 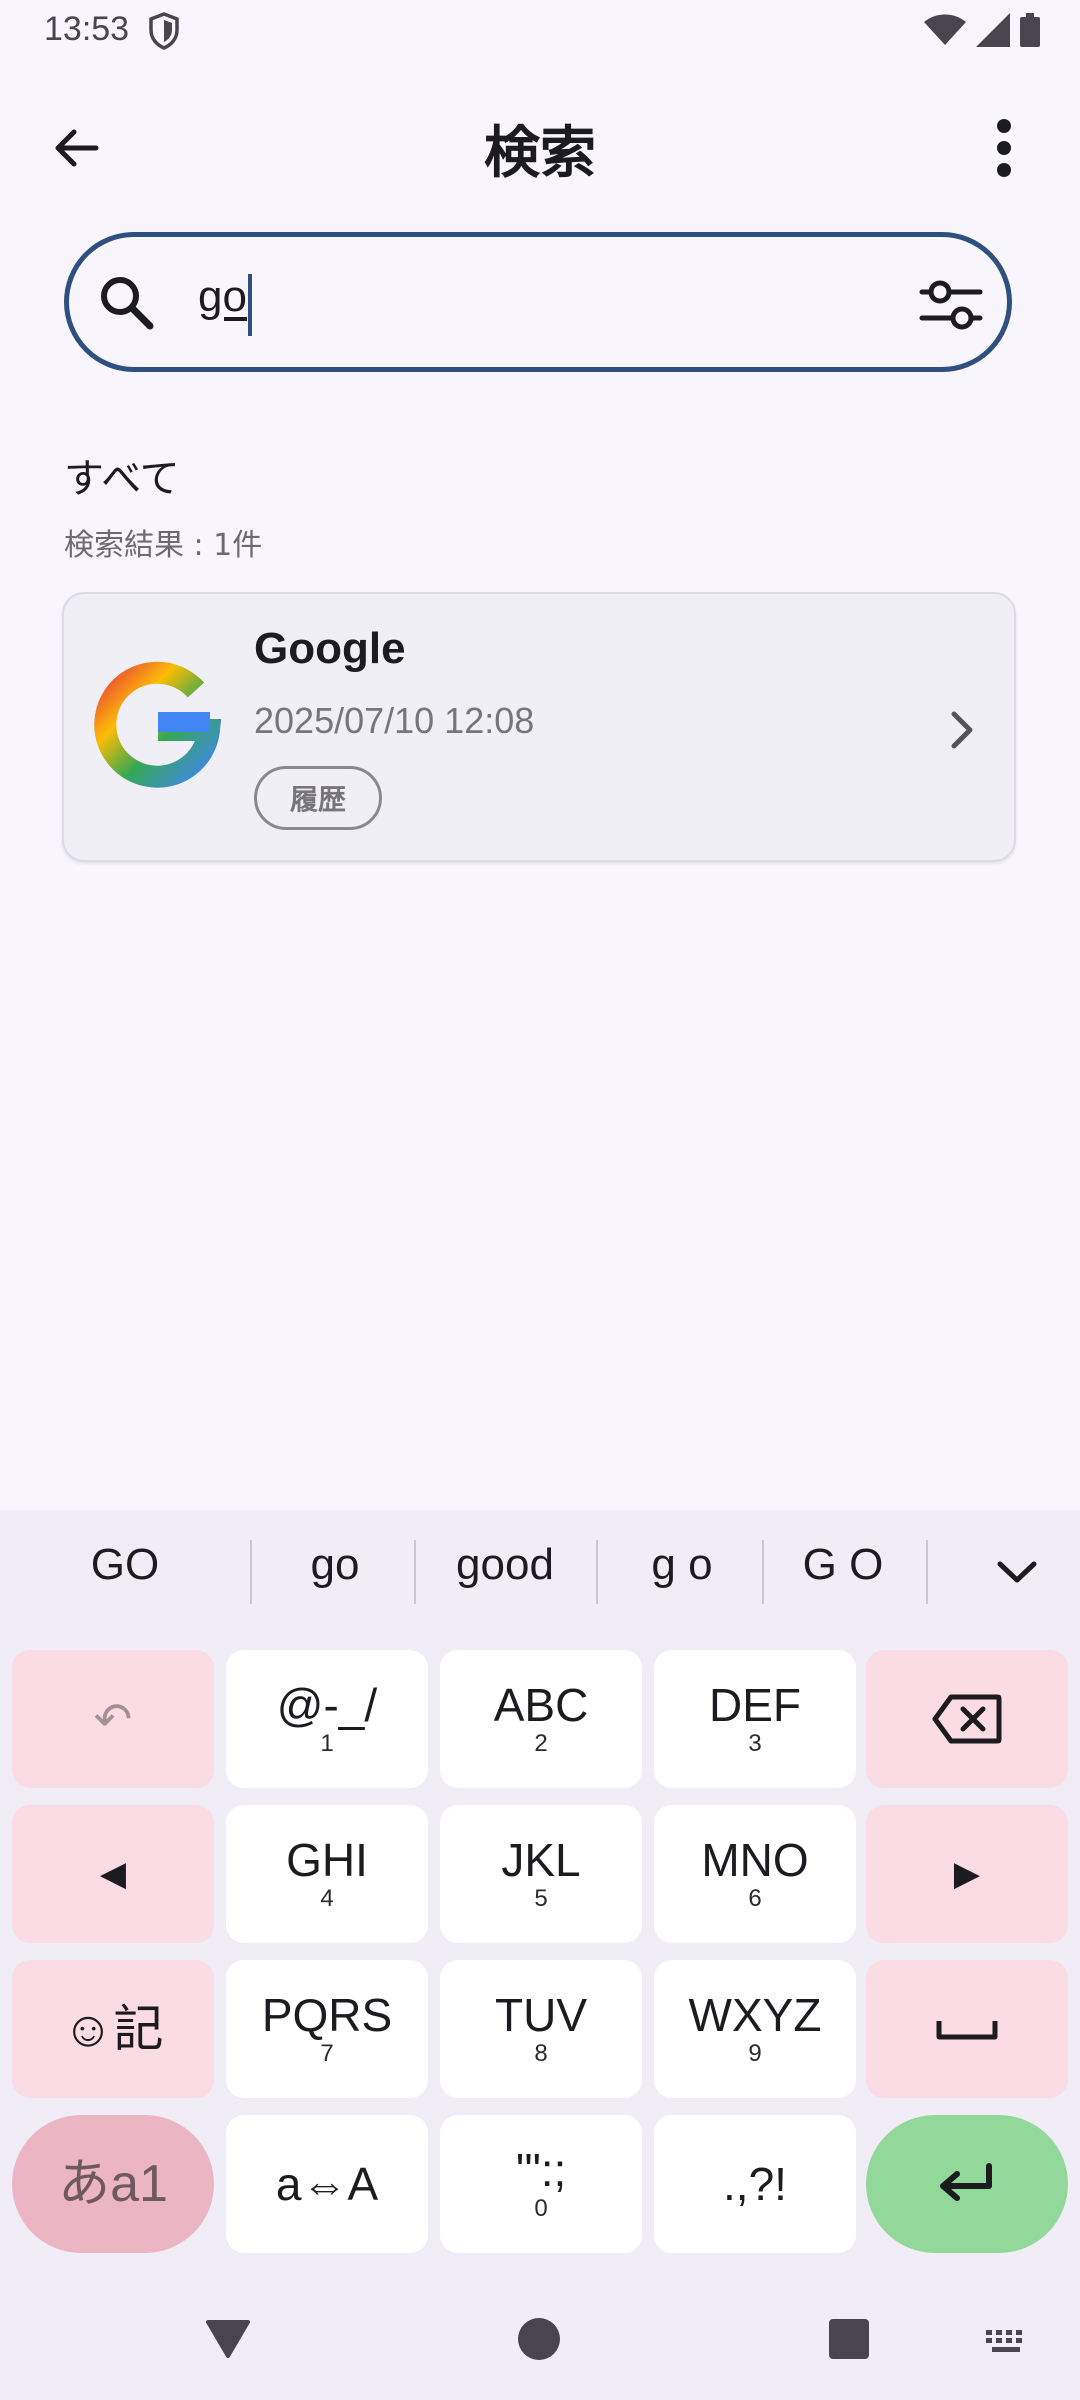 I want to click on more-options-button, so click(x=1004, y=148).